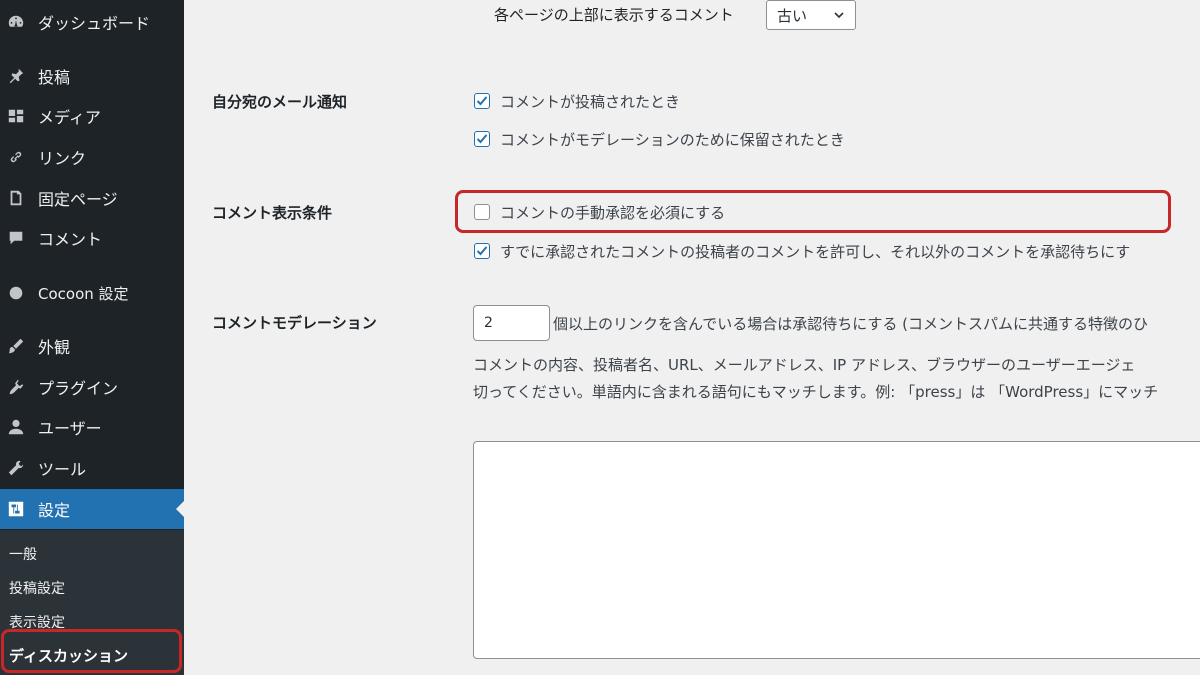 The image size is (1200, 675). I want to click on active-indicator, so click(180, 509).